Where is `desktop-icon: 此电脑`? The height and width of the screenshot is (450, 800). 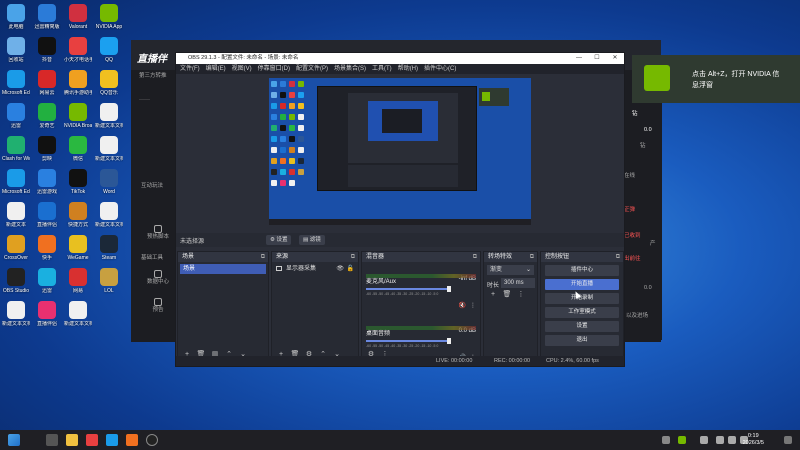
desktop-icon: 此电脑 is located at coordinates (16, 17).